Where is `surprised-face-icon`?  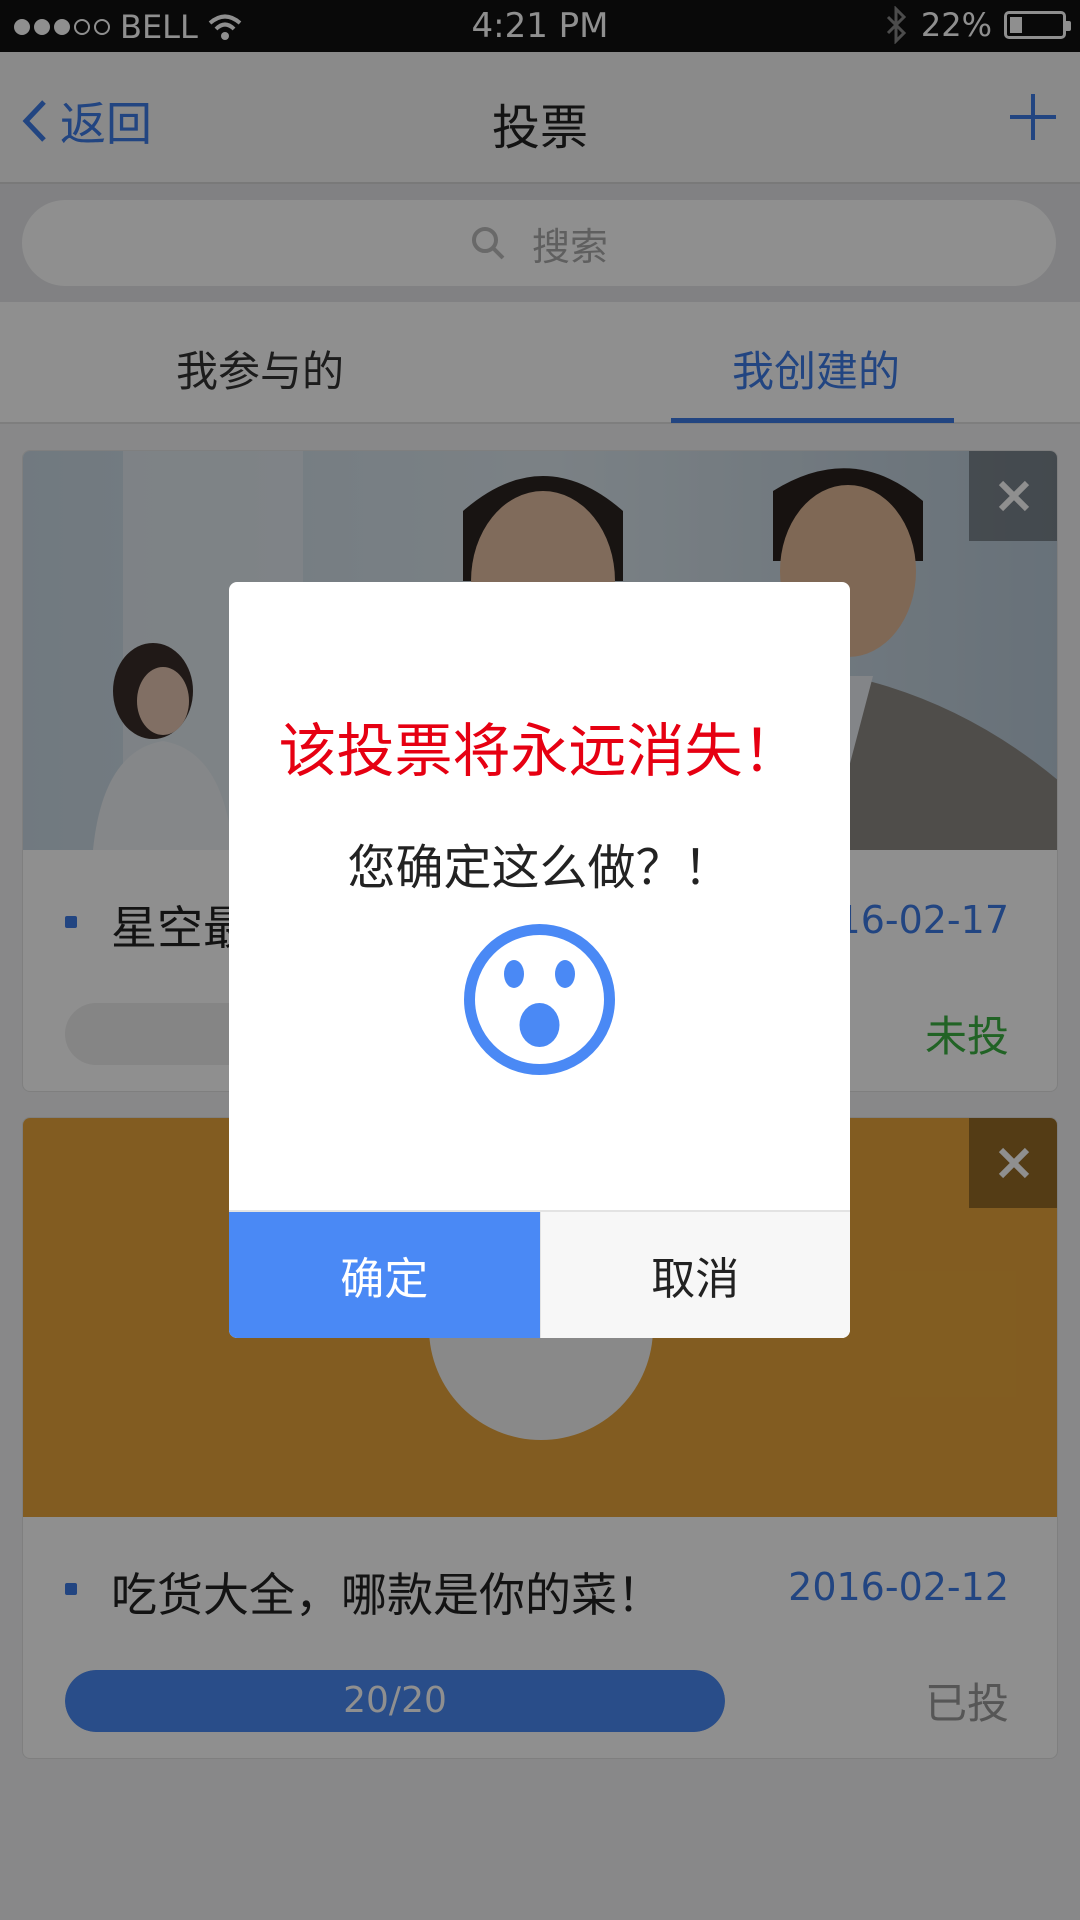
surprised-face-icon is located at coordinates (539, 999).